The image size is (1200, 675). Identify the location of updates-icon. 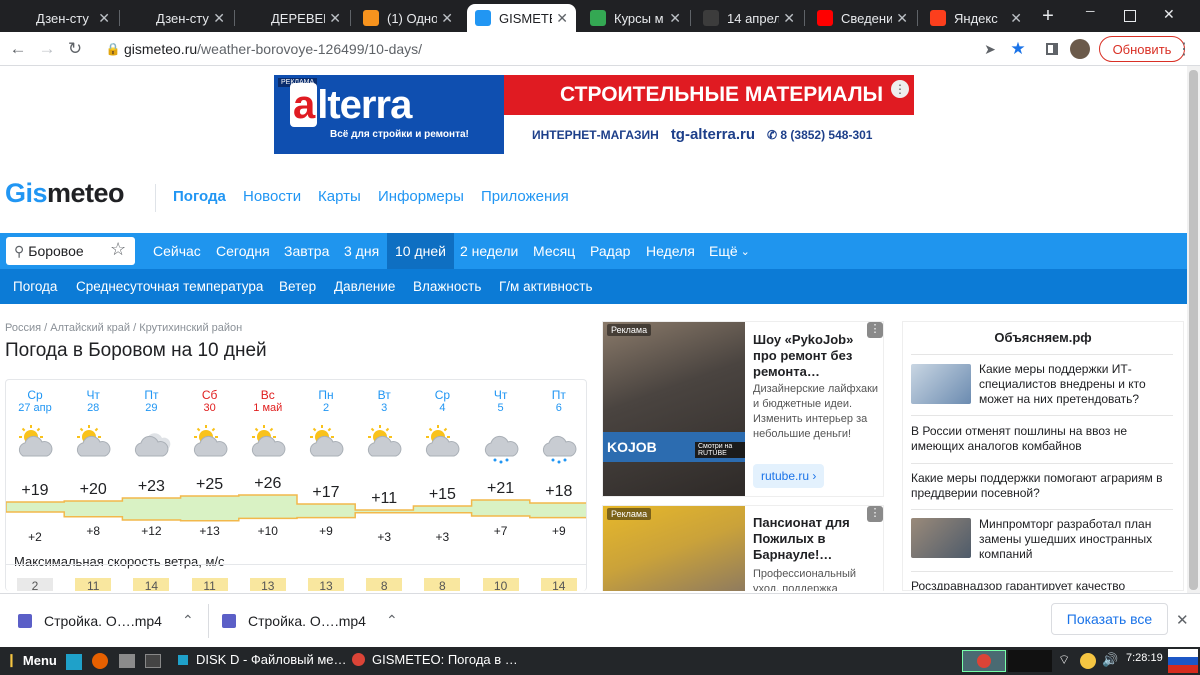
(1088, 661).